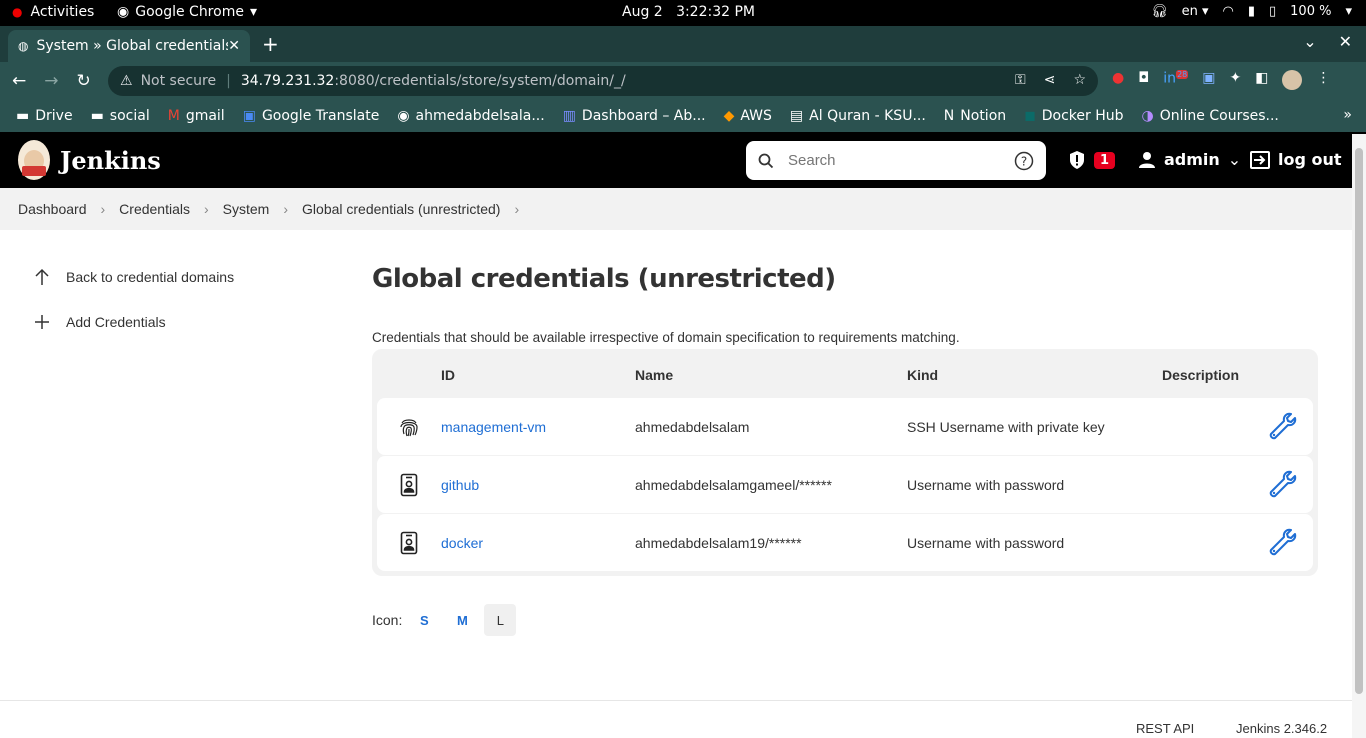 Image resolution: width=1366 pixels, height=738 pixels. What do you see at coordinates (692, 426) in the screenshot?
I see `credential-name: ahmedabdelsalam` at bounding box center [692, 426].